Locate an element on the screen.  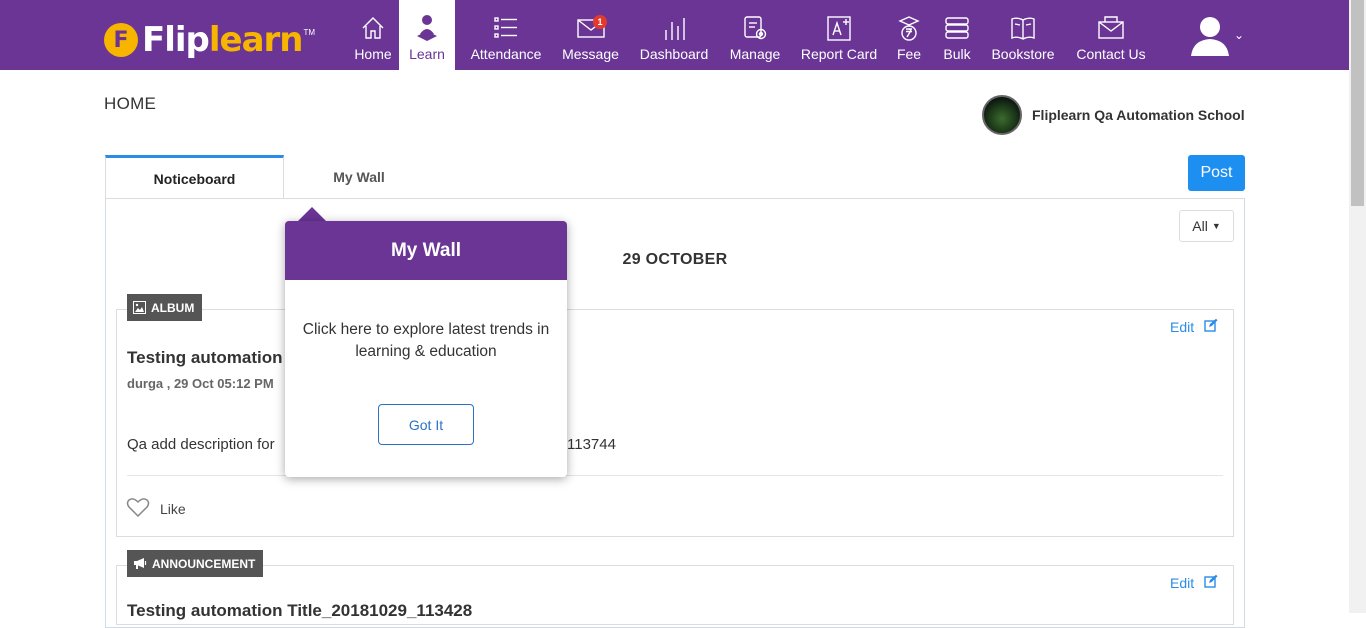
heart-icon is located at coordinates (138, 508).